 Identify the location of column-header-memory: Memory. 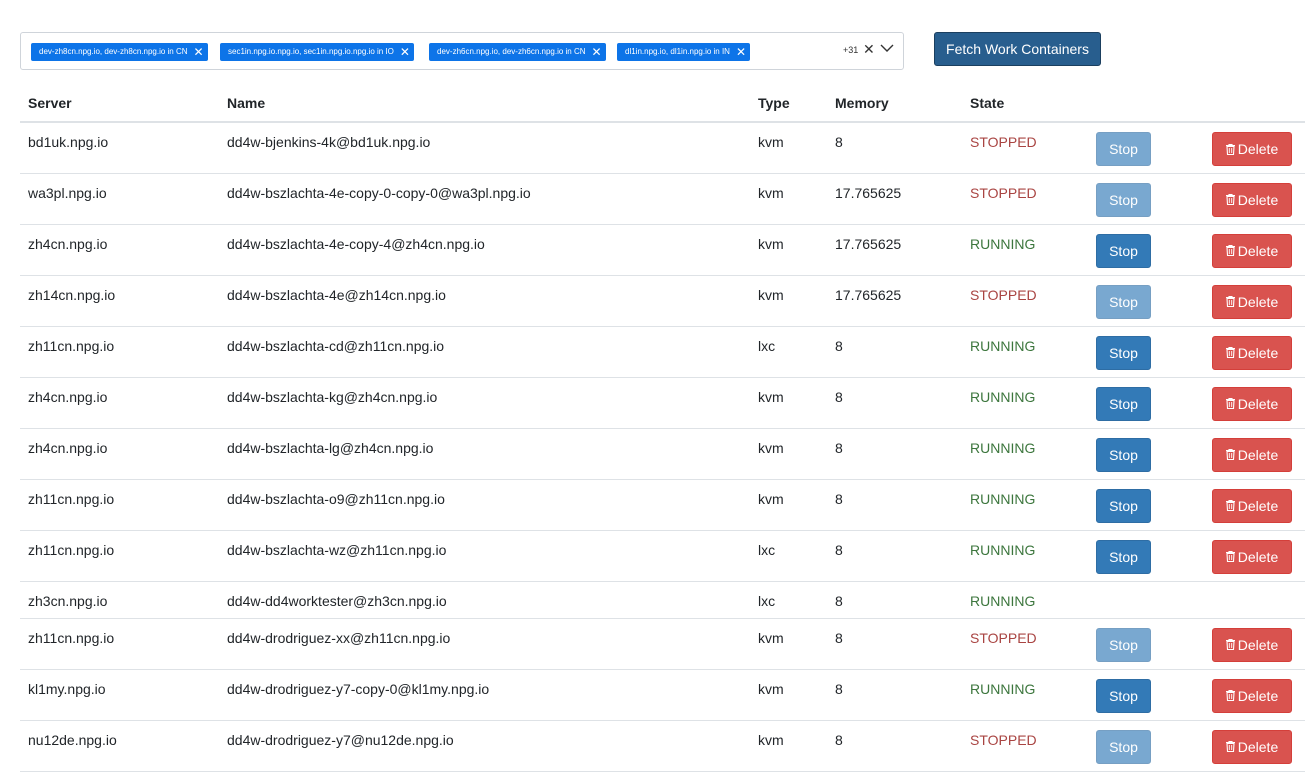
(894, 103).